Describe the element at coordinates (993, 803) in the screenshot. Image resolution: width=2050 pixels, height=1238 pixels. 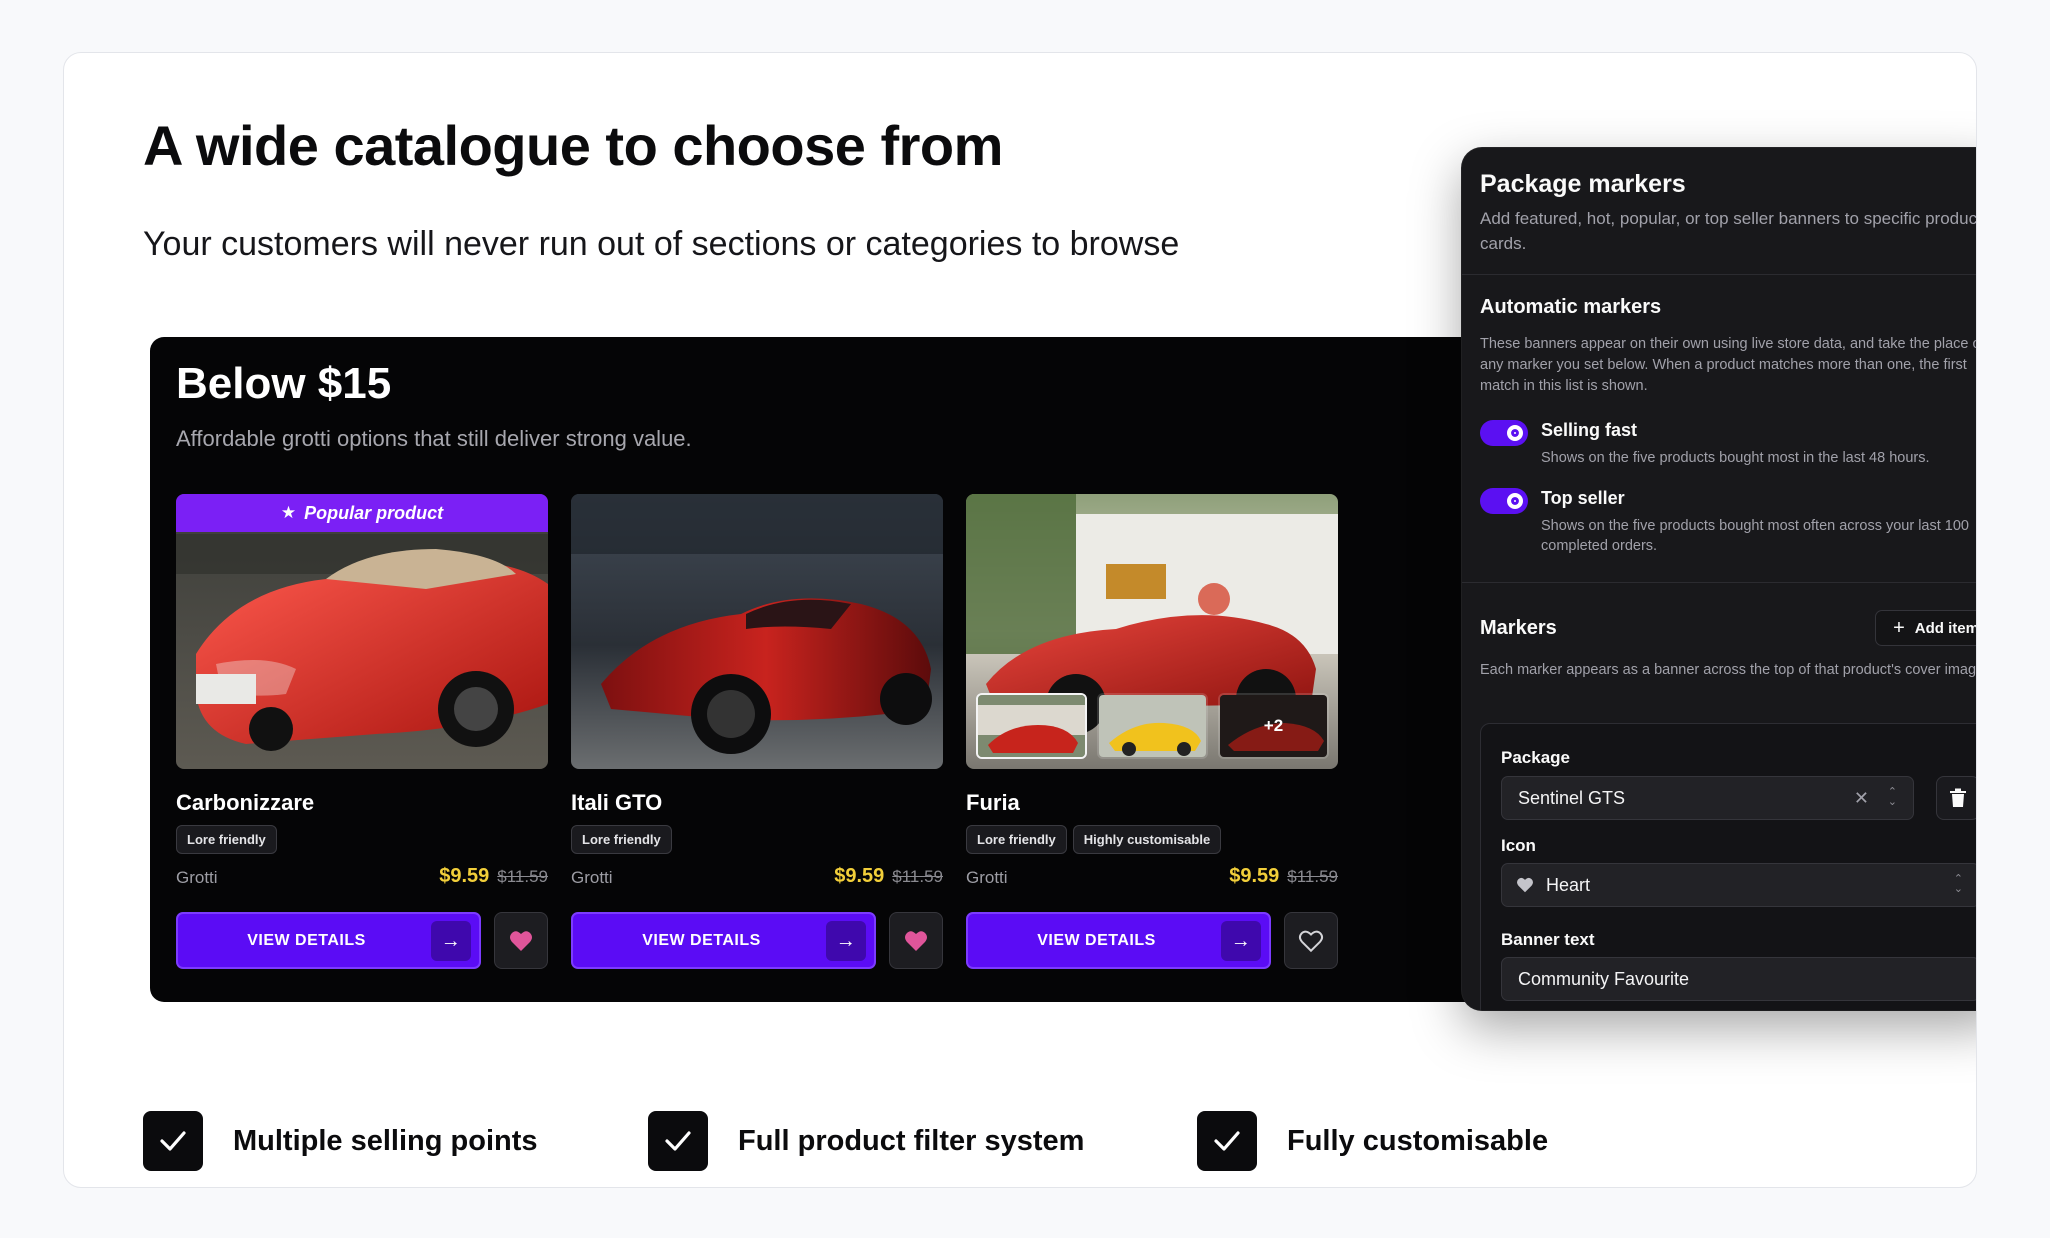
I see `product-name: Furia` at that location.